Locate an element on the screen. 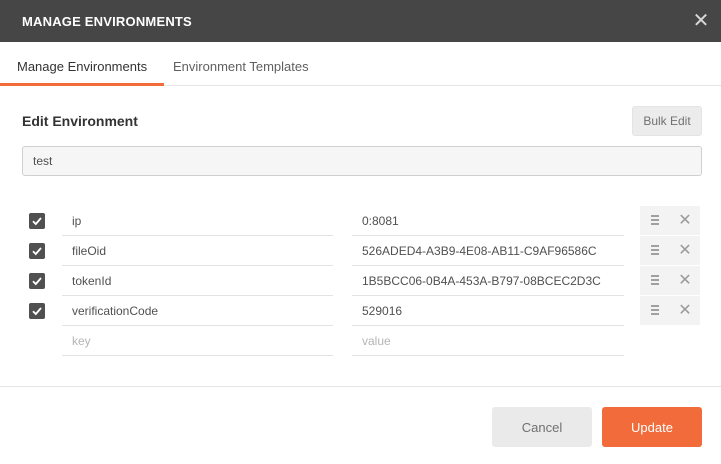 The image size is (721, 464). variable-row: verificationCode 529016 ✕ is located at coordinates (360, 311).